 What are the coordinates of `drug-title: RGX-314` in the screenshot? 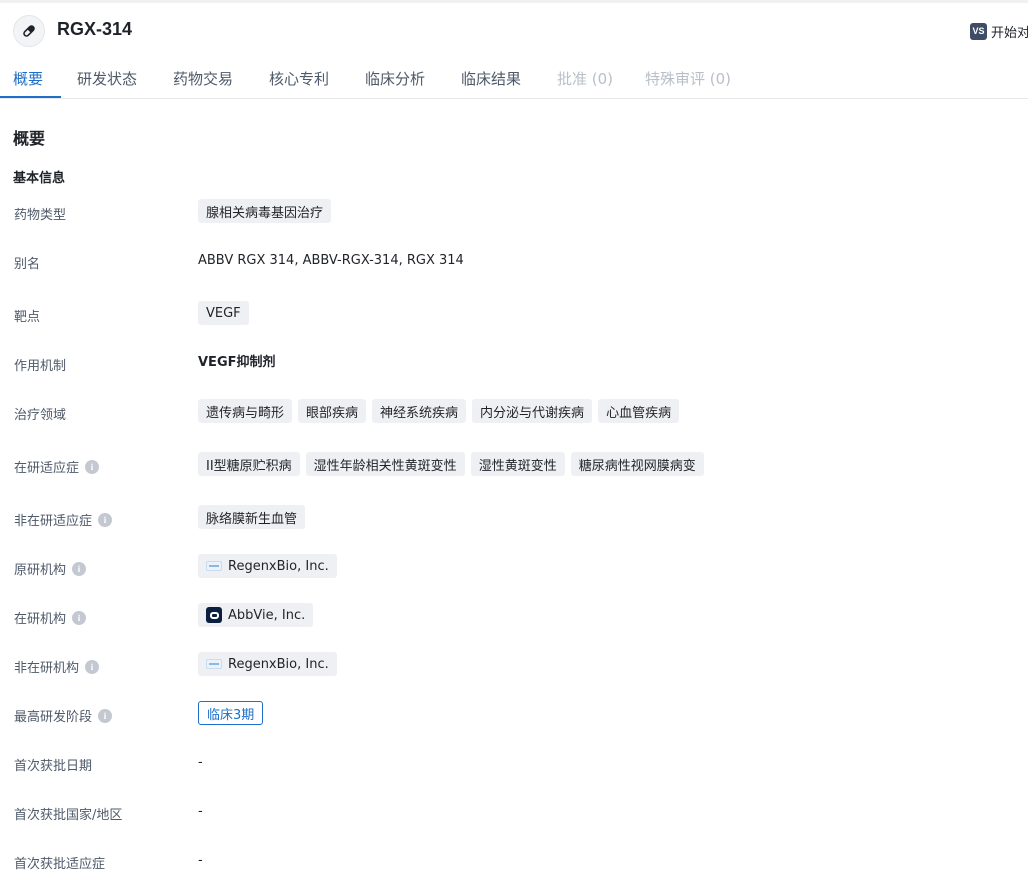 It's located at (95, 29).